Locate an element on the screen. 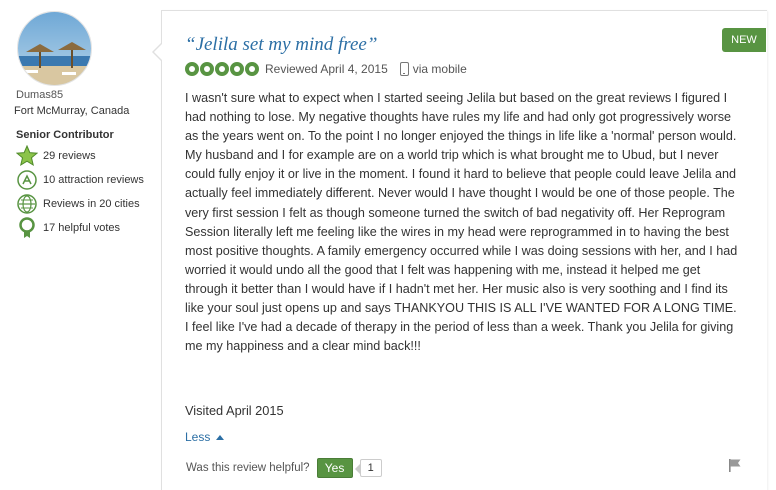 This screenshot has height=490, width=776. helpful-votes-icon is located at coordinates (27, 228).